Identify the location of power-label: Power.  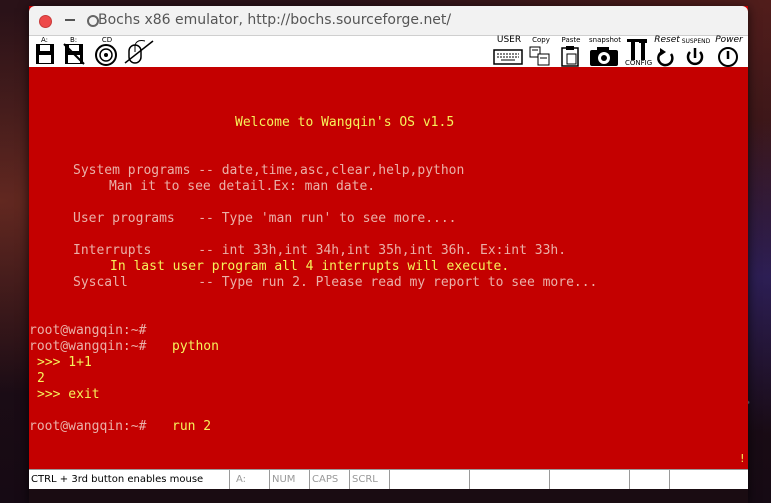
(729, 40).